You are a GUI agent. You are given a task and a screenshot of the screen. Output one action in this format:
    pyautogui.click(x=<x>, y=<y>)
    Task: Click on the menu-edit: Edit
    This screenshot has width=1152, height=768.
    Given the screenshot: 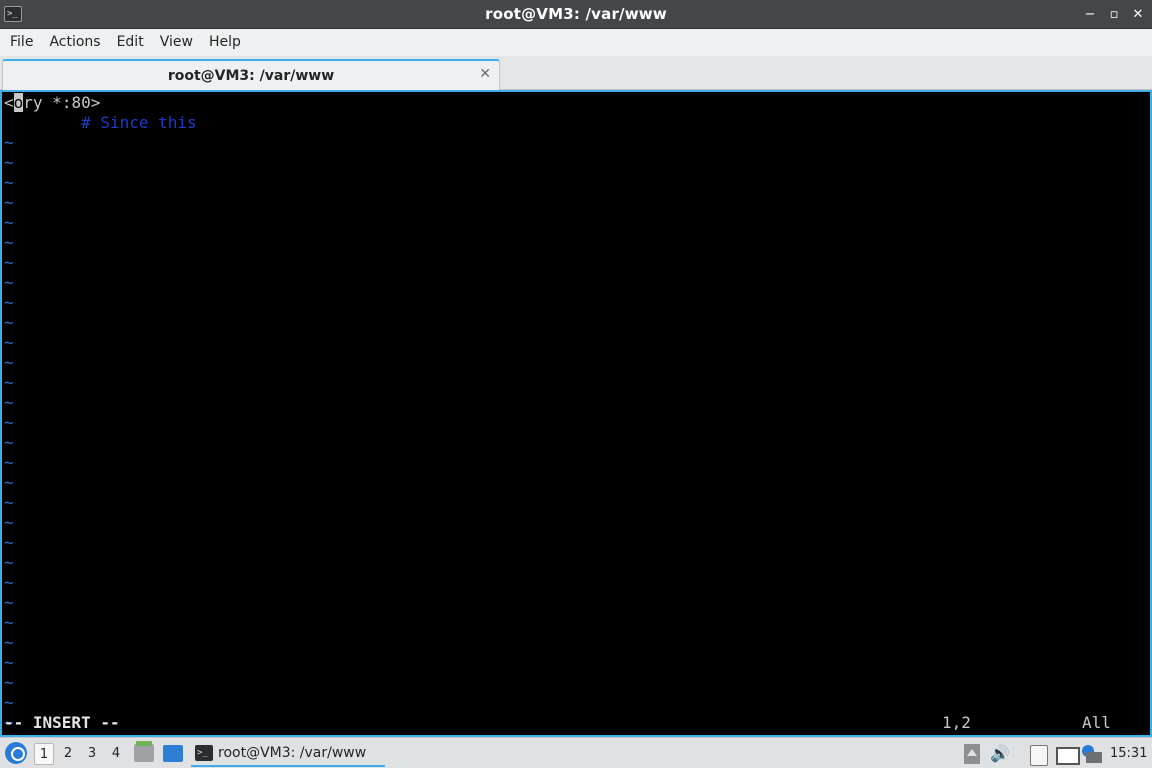 What is the action you would take?
    pyautogui.click(x=130, y=42)
    